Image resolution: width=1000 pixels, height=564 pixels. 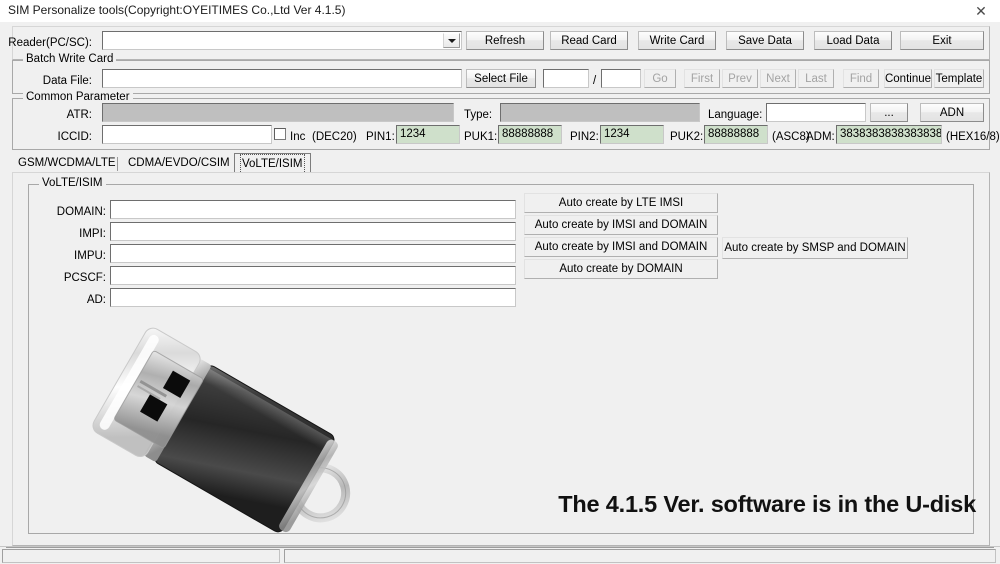 I want to click on prev-button: Prev, so click(x=740, y=78).